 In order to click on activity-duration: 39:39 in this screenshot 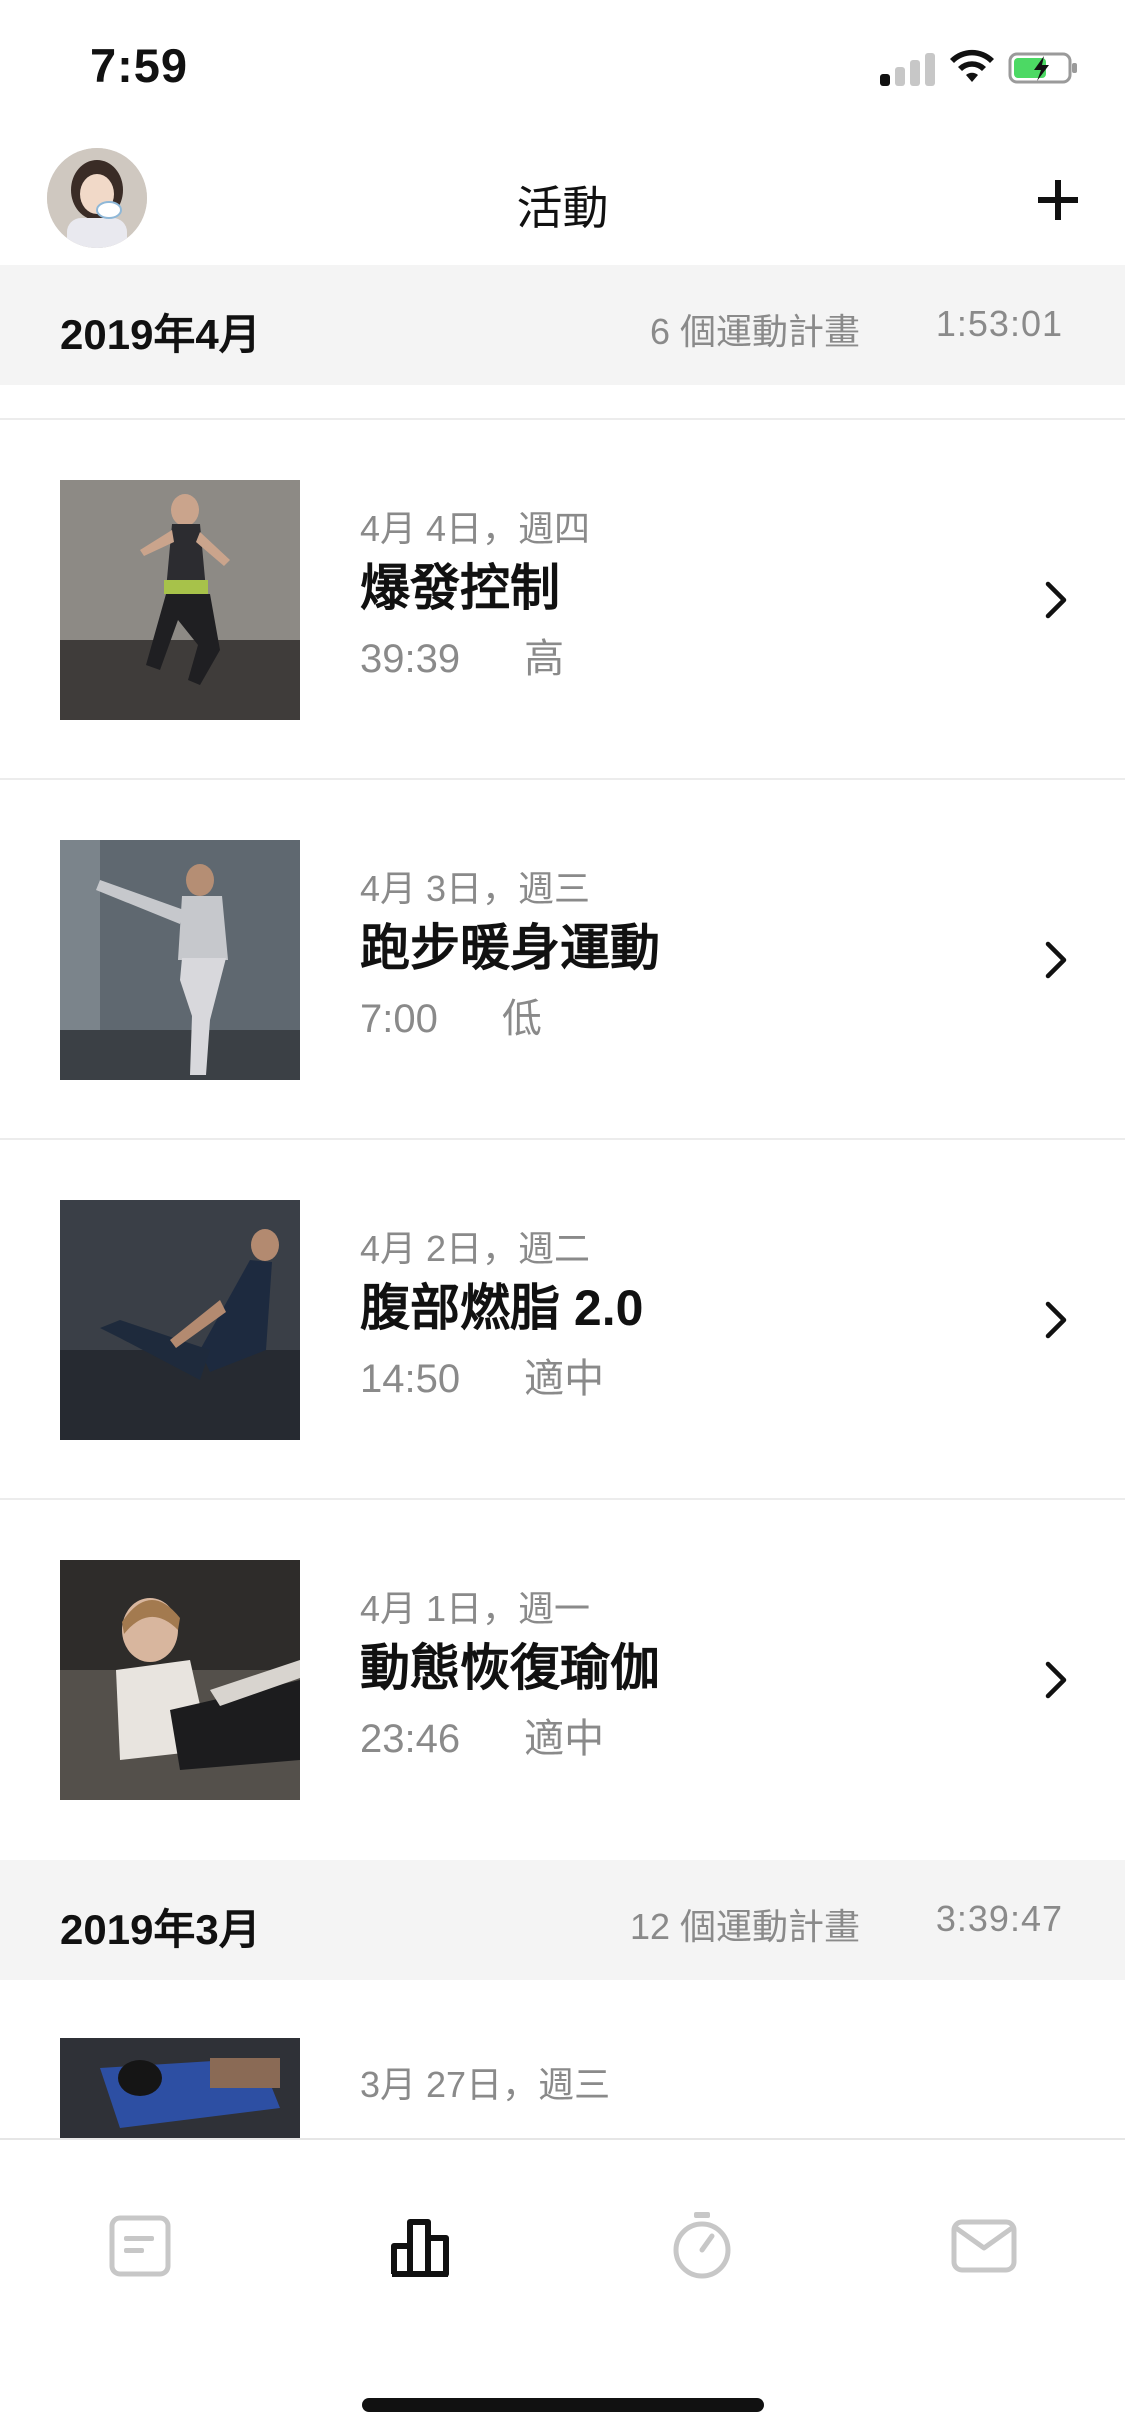, I will do `click(410, 659)`.